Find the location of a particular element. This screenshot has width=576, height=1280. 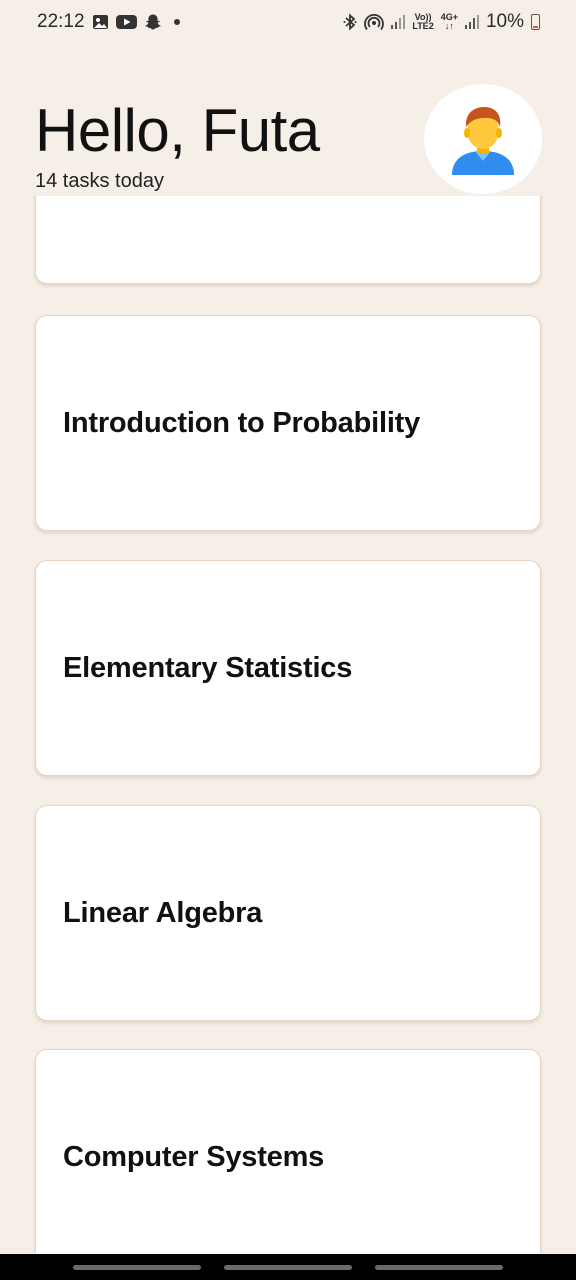

status-time: 22:12 is located at coordinates (61, 21).